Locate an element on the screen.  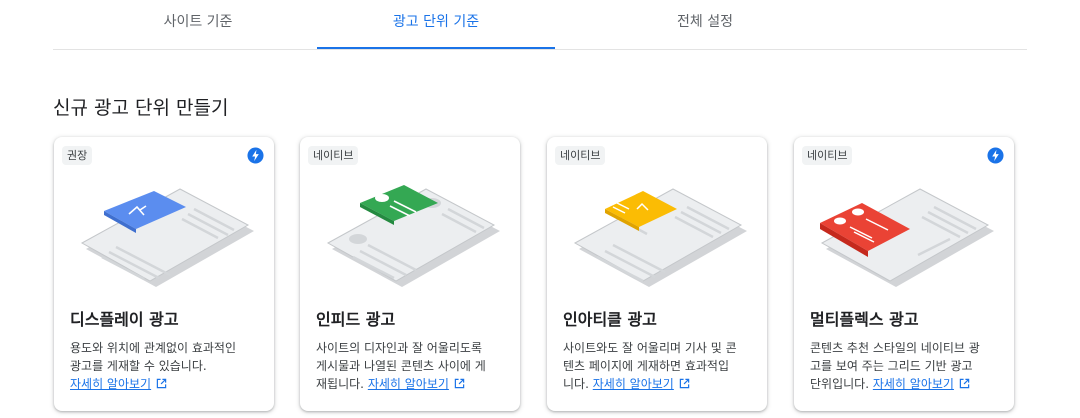
section-title: 신규 광고 단위 만들기 is located at coordinates (141, 108).